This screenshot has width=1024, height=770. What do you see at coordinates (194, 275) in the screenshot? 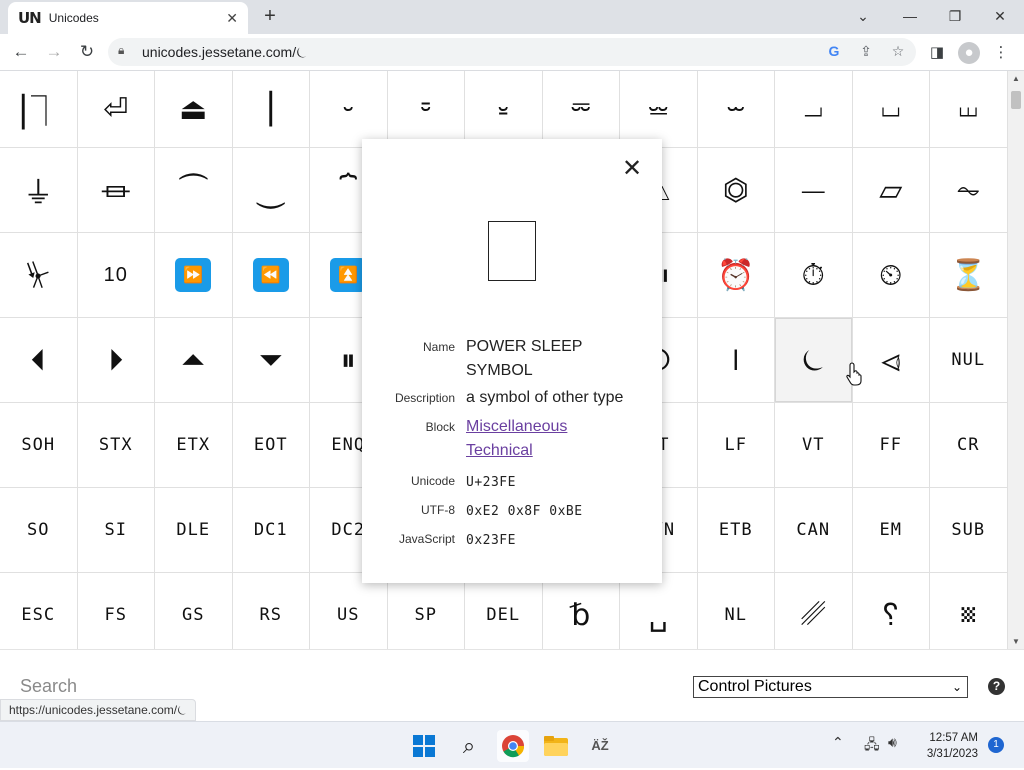
I see `unicode-cell: ⏩` at bounding box center [194, 275].